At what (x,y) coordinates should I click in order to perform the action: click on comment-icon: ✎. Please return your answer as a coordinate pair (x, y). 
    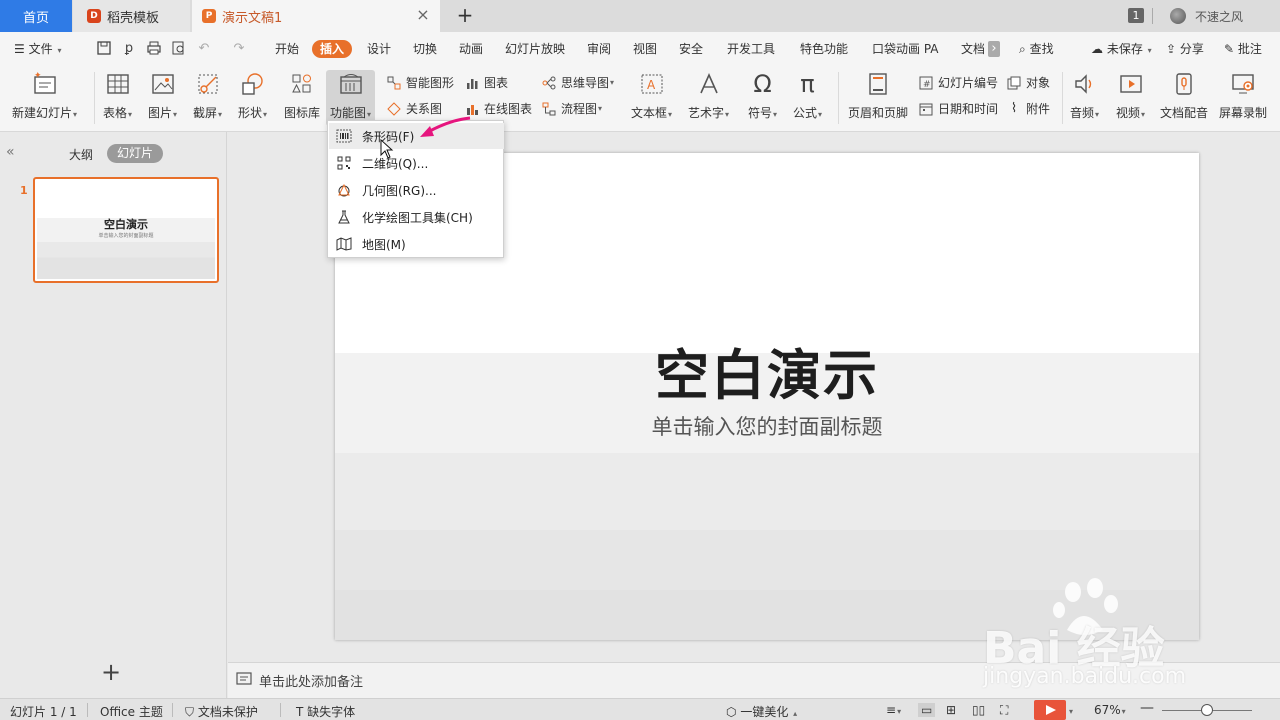
    Looking at the image, I should click on (1229, 49).